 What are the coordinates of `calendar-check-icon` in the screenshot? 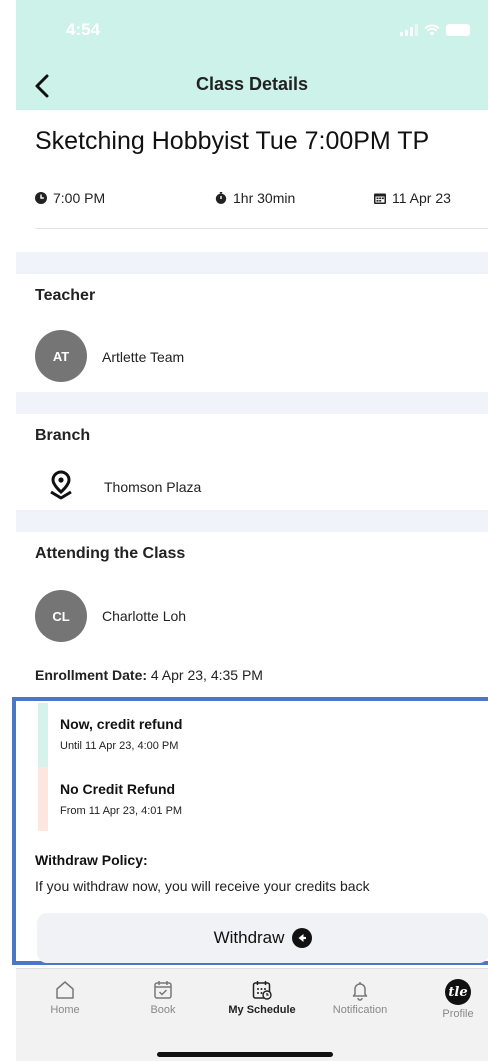 It's located at (163, 990).